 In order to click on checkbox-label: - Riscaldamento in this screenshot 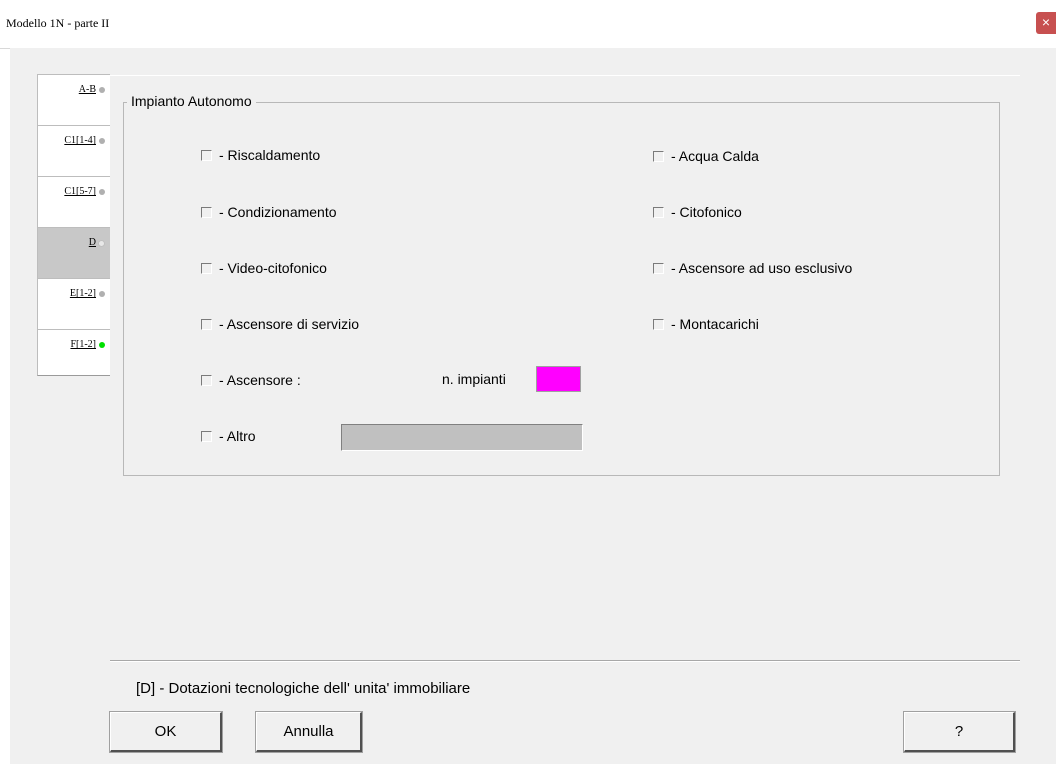, I will do `click(270, 155)`.